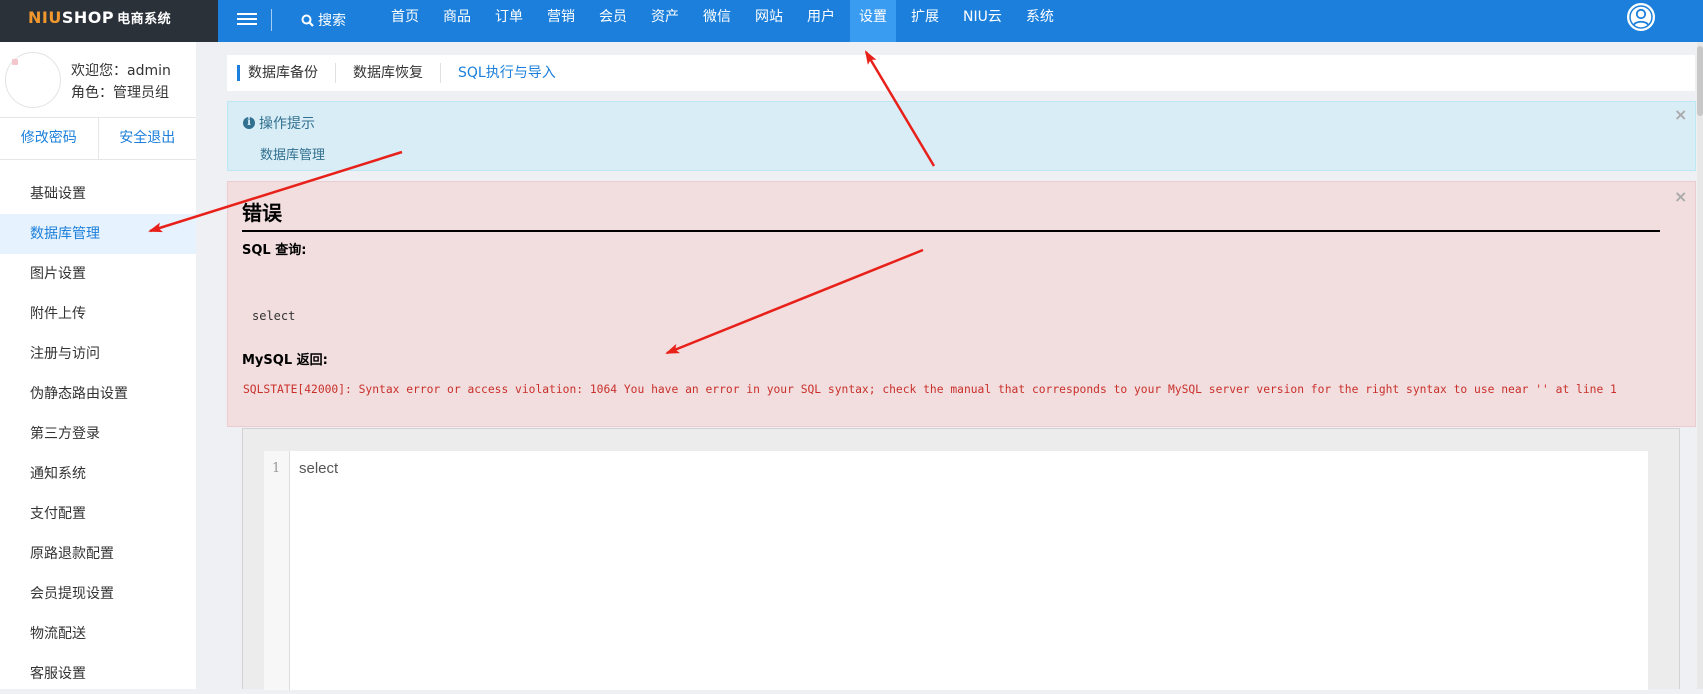  I want to click on role-text: 角色：管理员组, so click(120, 93).